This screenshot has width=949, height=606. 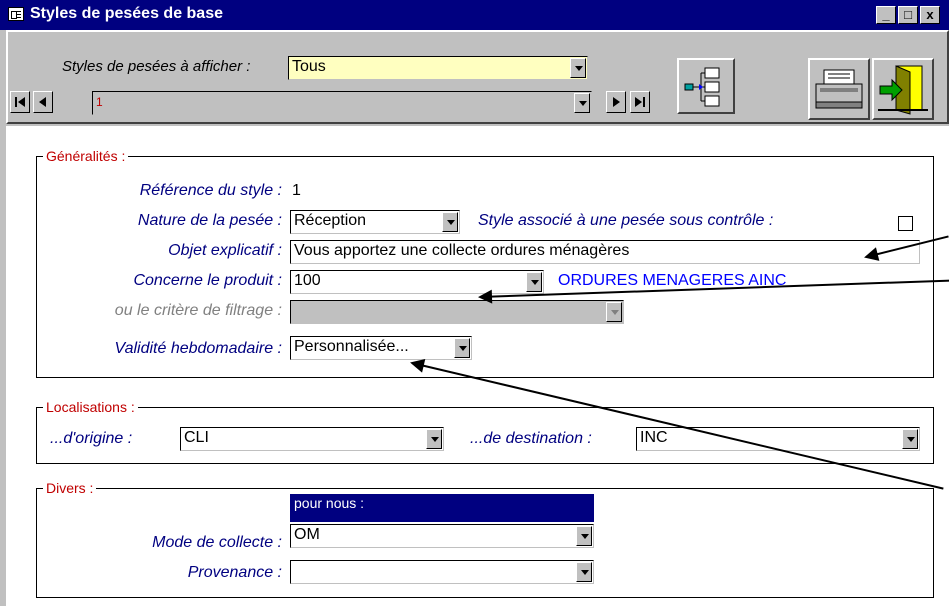 What do you see at coordinates (442, 536) in the screenshot?
I see `collecte-combo: OM` at bounding box center [442, 536].